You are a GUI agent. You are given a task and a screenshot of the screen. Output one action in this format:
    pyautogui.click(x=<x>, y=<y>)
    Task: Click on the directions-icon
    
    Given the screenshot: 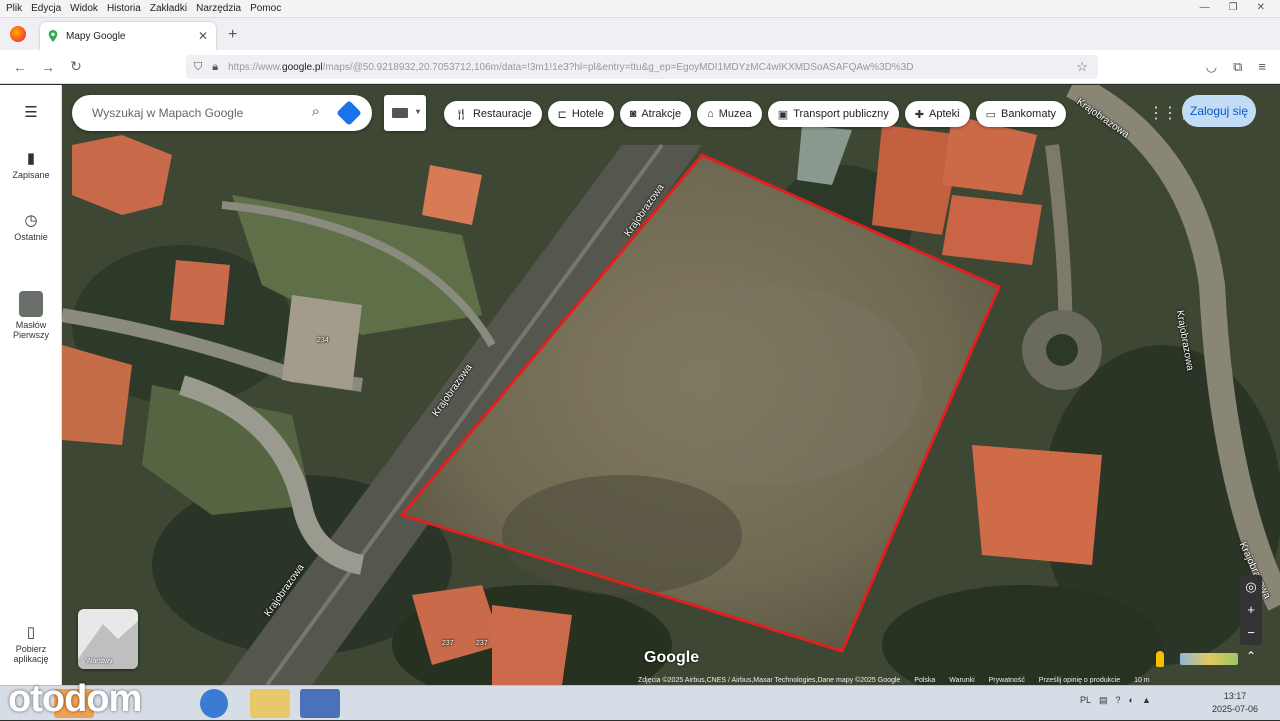 What is the action you would take?
    pyautogui.click(x=349, y=113)
    